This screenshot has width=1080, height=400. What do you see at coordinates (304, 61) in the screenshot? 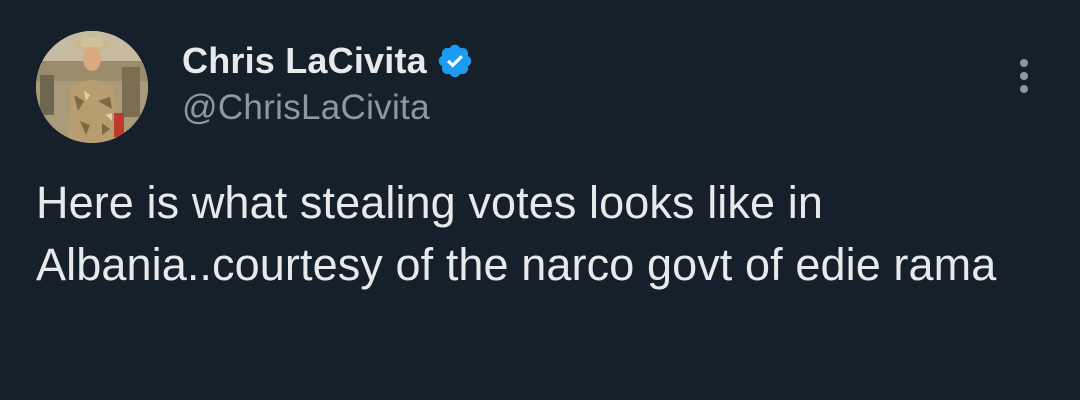
I see `author-display-name: Chris LaCivita` at bounding box center [304, 61].